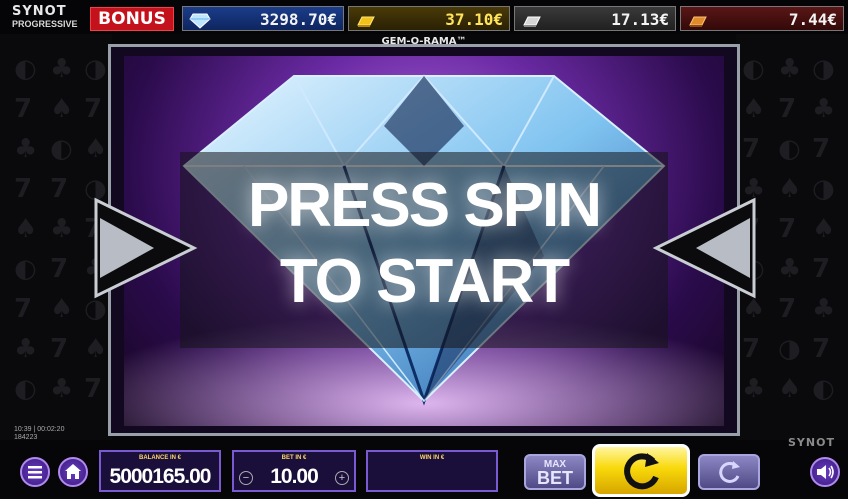 This screenshot has width=848, height=499. Describe the element at coordinates (294, 458) in the screenshot. I see `bet-caption: BET IN €` at that location.